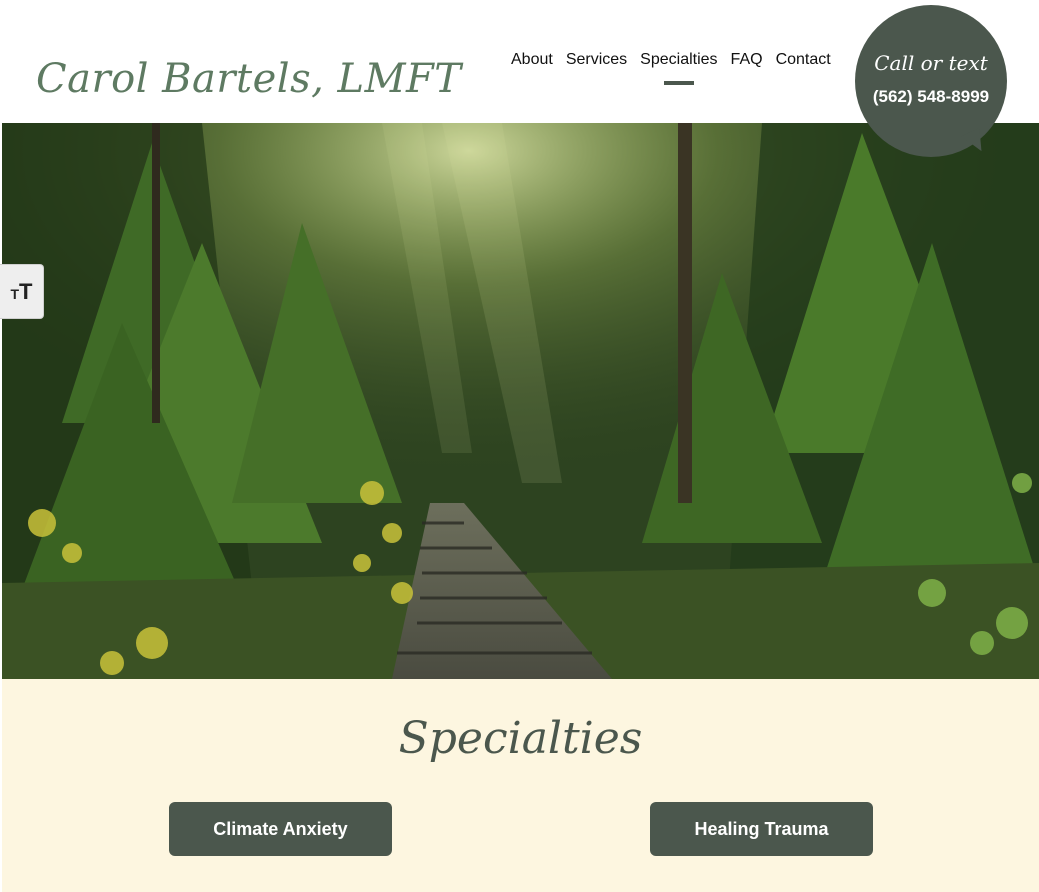 The width and height of the screenshot is (1039, 892). Describe the element at coordinates (520, 738) in the screenshot. I see `section-title: Specialties` at that location.